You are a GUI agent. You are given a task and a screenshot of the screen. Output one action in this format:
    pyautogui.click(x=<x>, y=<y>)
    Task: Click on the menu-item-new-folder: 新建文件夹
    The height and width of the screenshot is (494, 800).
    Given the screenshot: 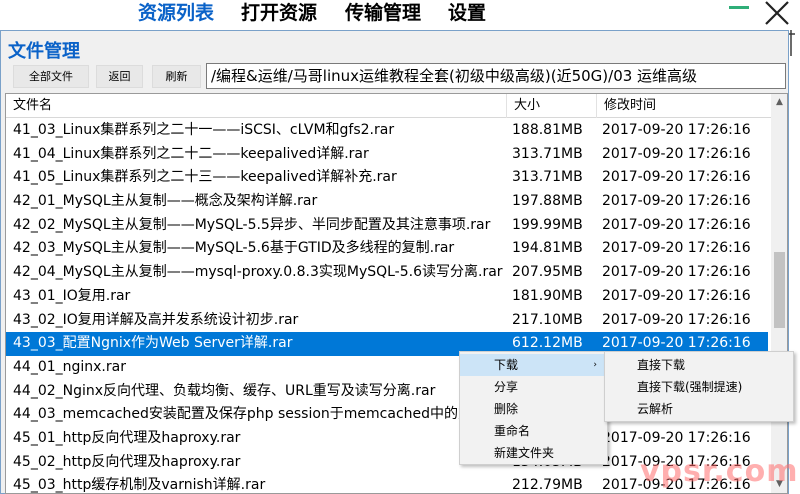 What is the action you would take?
    pyautogui.click(x=533, y=453)
    